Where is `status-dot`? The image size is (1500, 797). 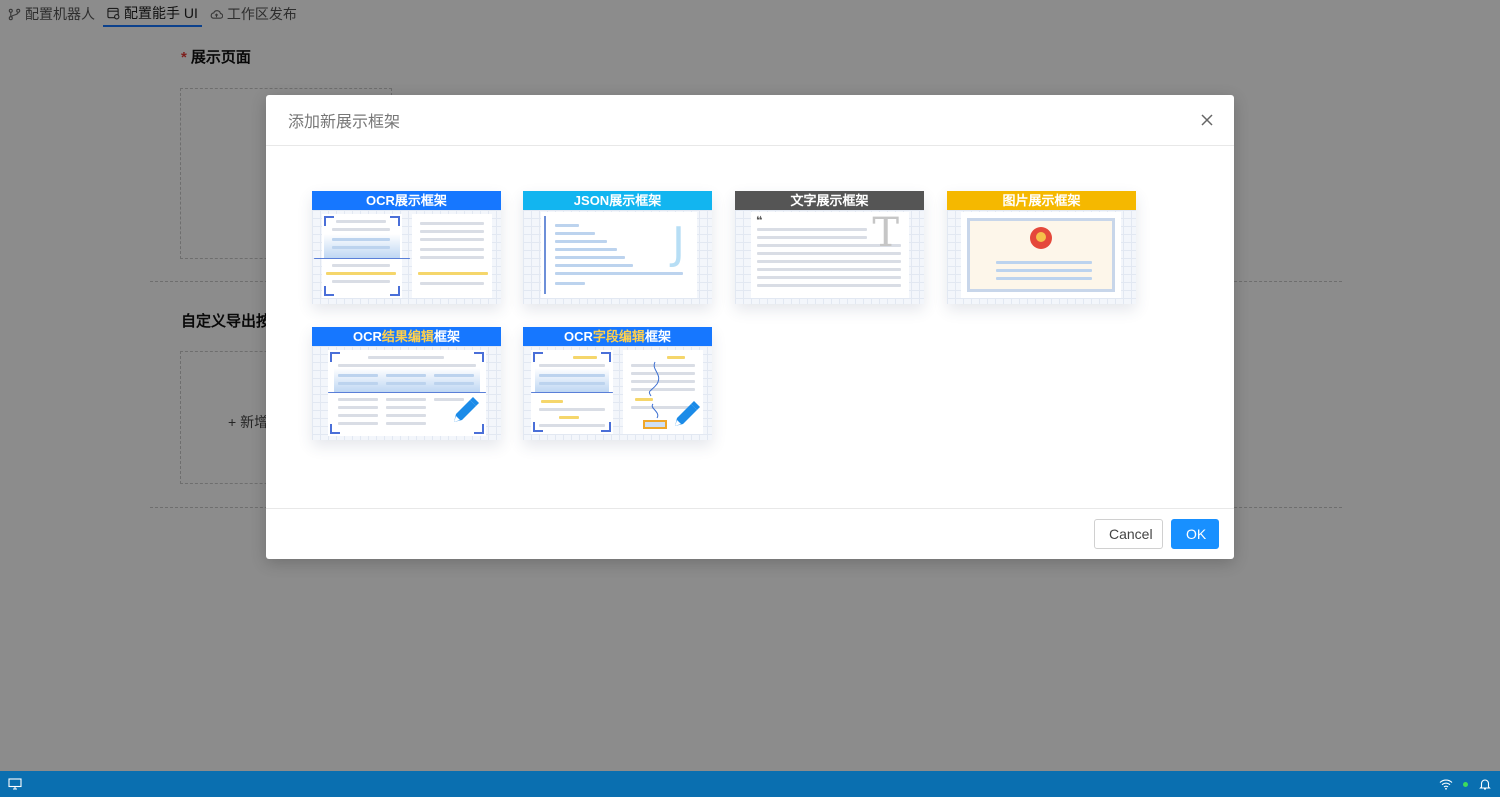
status-dot is located at coordinates (1465, 784).